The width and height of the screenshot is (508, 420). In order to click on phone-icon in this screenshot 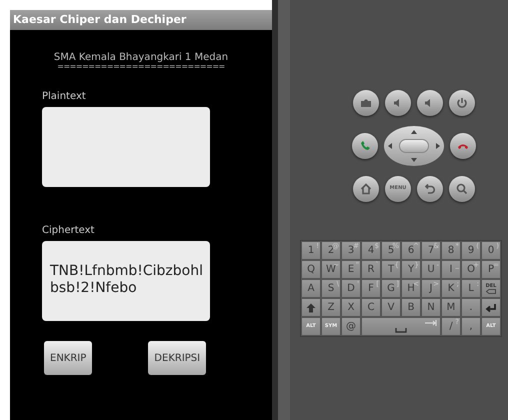, I will do `click(365, 146)`.